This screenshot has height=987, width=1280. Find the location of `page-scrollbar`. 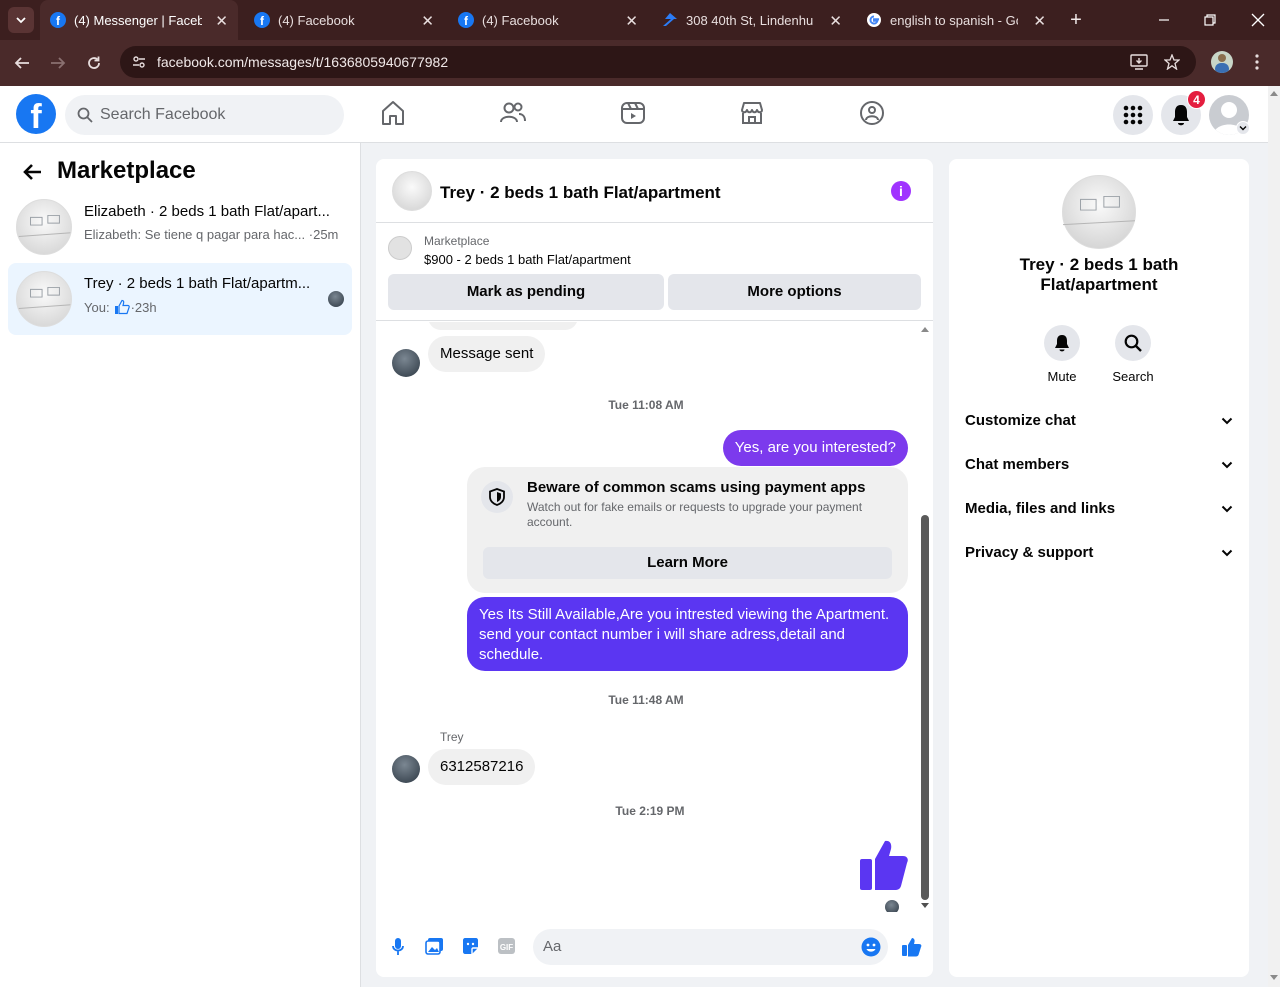

page-scrollbar is located at coordinates (1274, 536).